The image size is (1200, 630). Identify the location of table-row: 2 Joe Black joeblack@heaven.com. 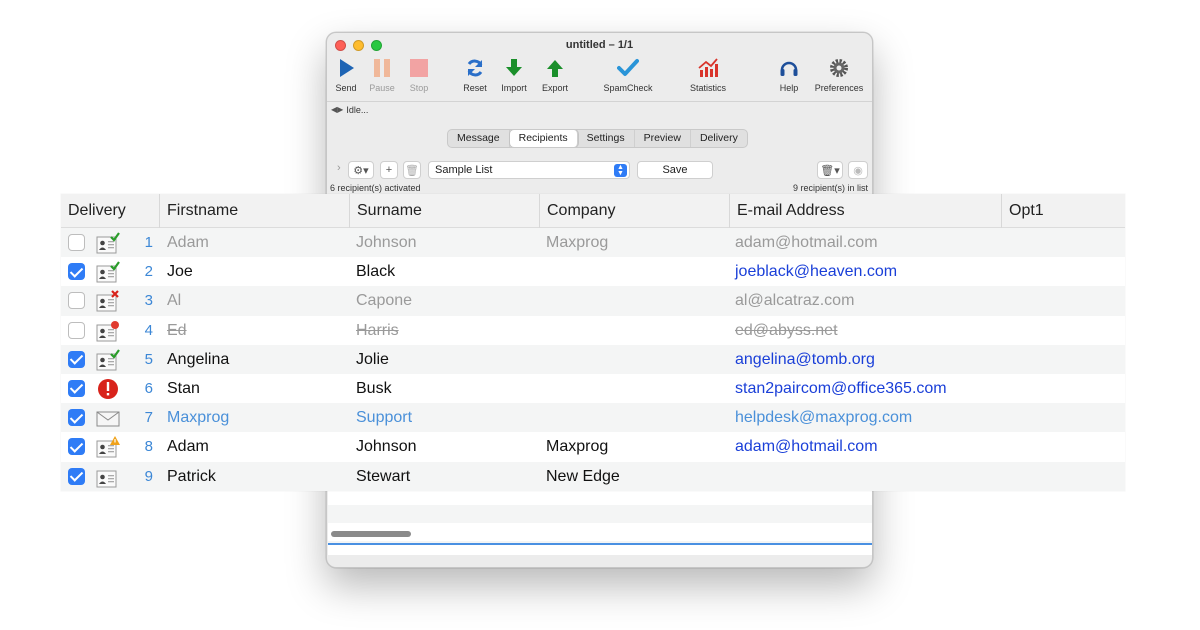
(593, 271).